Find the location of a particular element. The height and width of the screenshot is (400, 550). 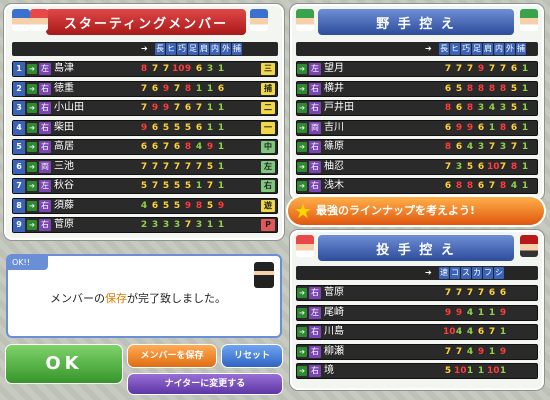

pitchers-row: ➔ 右菅原 7 7 7 7 6 6 is located at coordinates (417, 293).